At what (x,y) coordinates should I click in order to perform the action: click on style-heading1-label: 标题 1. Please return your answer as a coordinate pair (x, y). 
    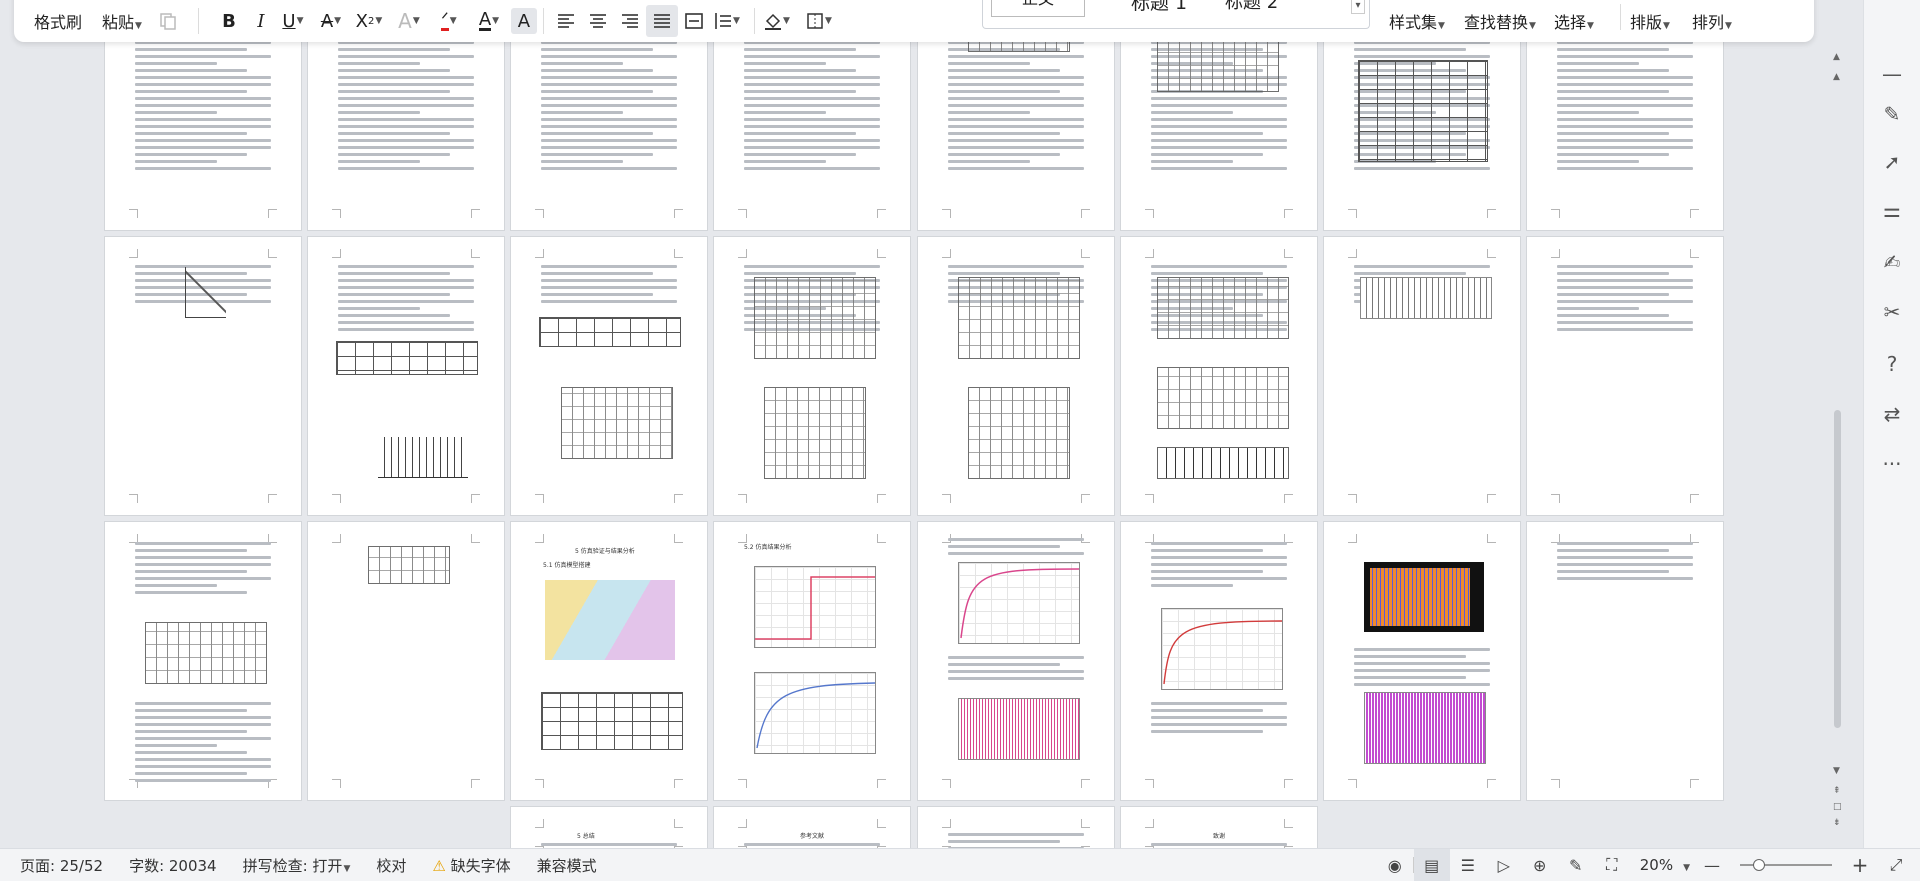
    Looking at the image, I should click on (1159, 7).